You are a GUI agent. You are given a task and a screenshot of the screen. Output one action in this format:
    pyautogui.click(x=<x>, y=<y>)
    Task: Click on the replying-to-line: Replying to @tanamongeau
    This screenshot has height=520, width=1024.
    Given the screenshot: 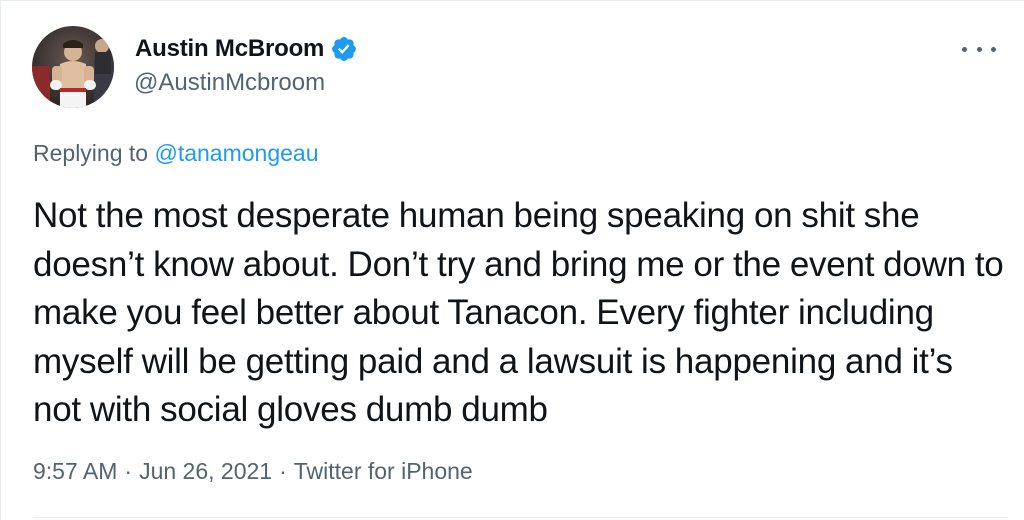 What is the action you would take?
    pyautogui.click(x=176, y=153)
    